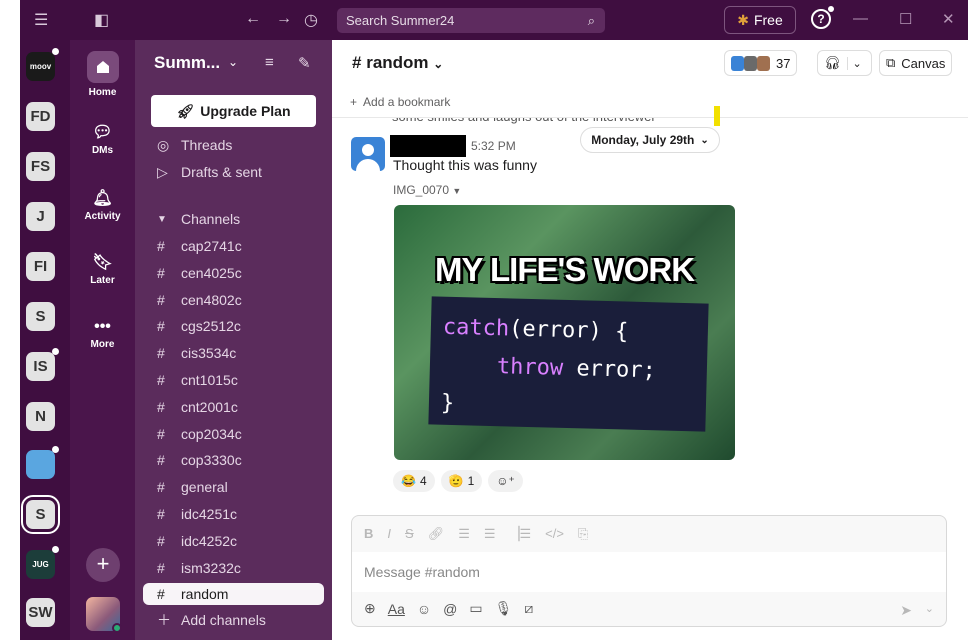  What do you see at coordinates (905, 19) in the screenshot?
I see `maximize-icon: ☐` at bounding box center [905, 19].